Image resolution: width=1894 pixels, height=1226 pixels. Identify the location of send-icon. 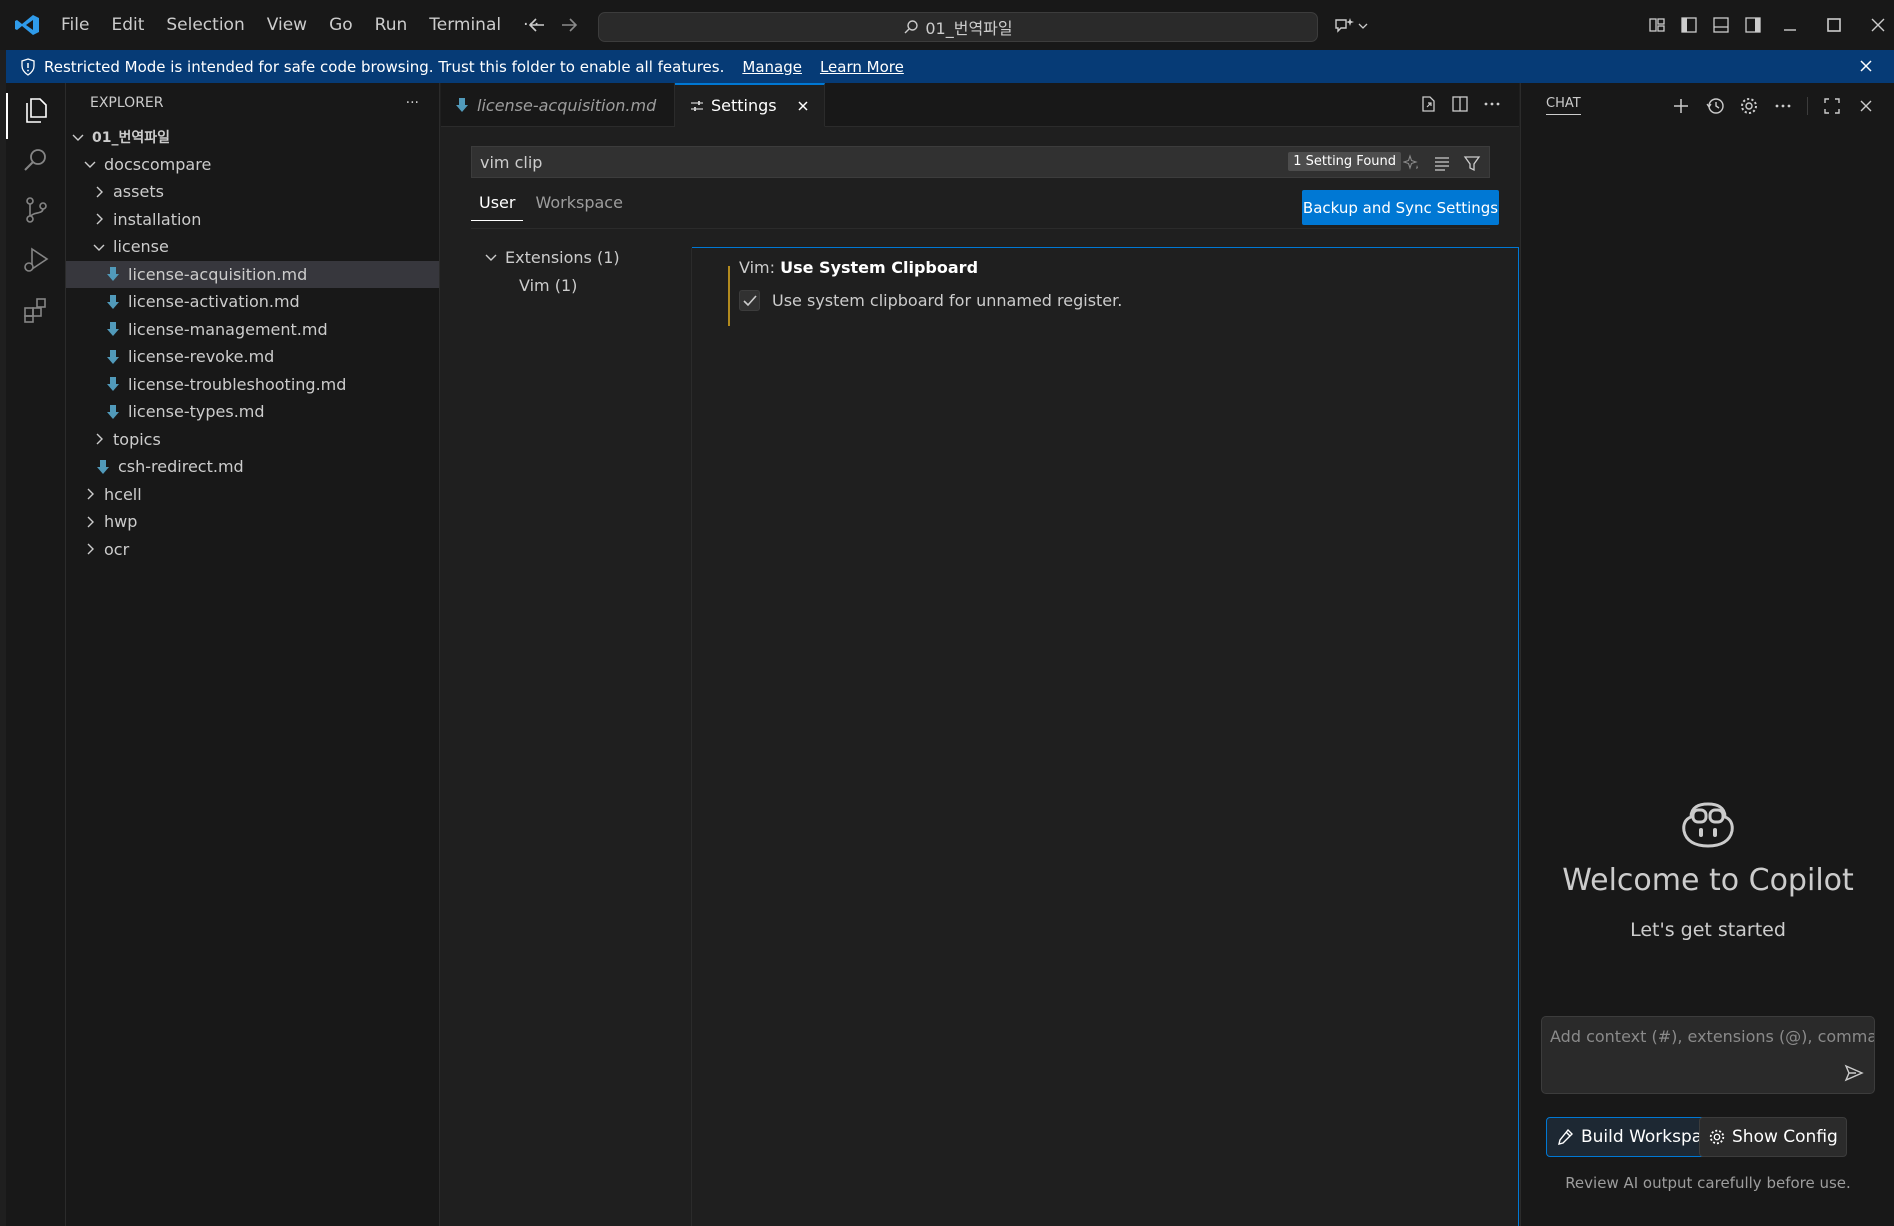
(1854, 1073).